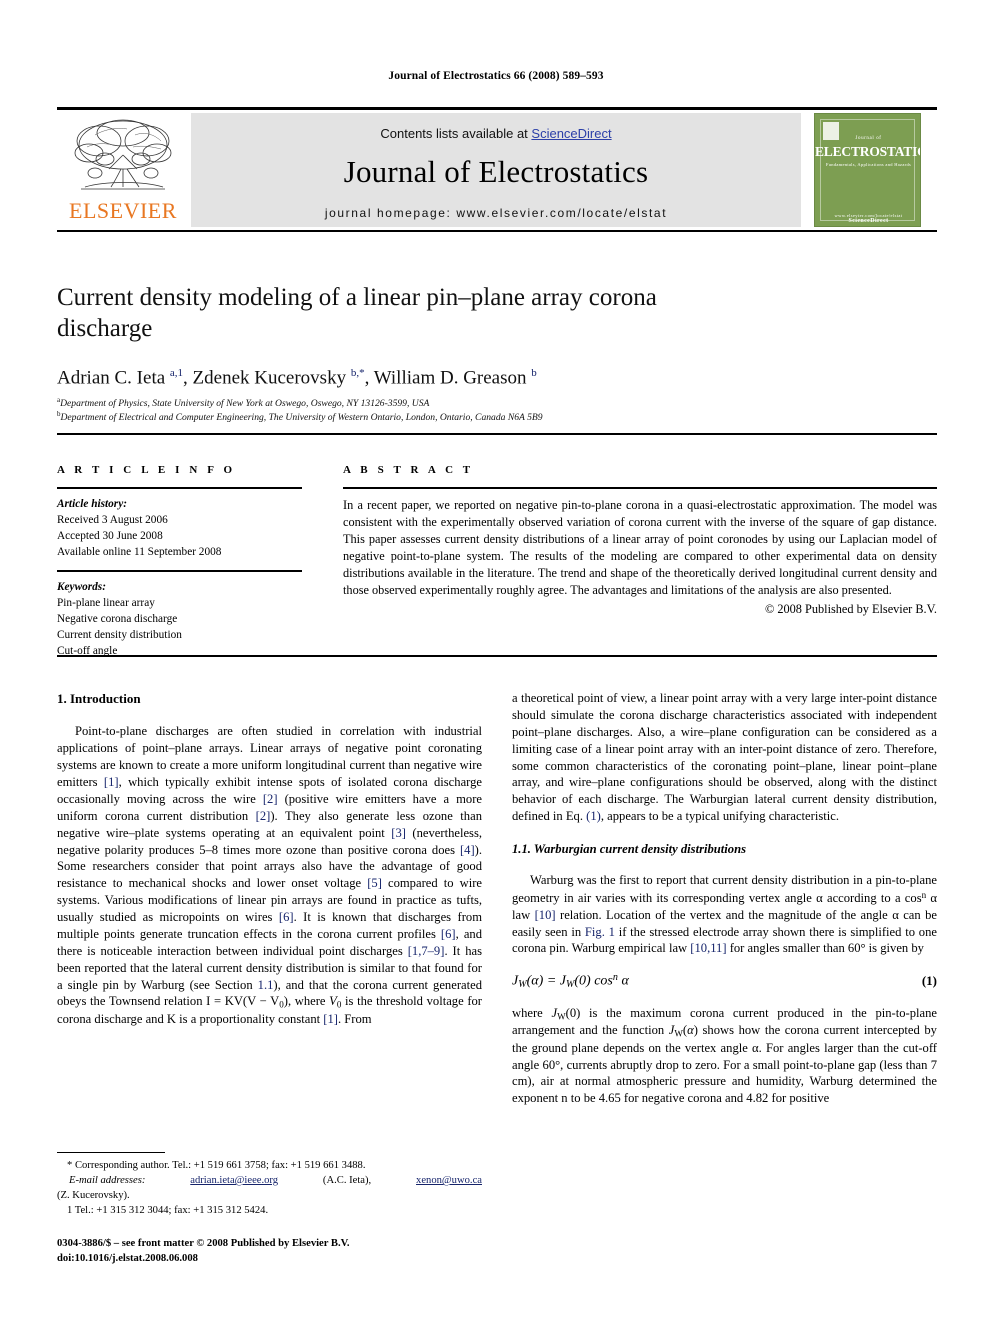 The image size is (992, 1323). Describe the element at coordinates (850, 608) in the screenshot. I see `abstract-copyright: © 2008 Published by Elsevier B.V.` at that location.